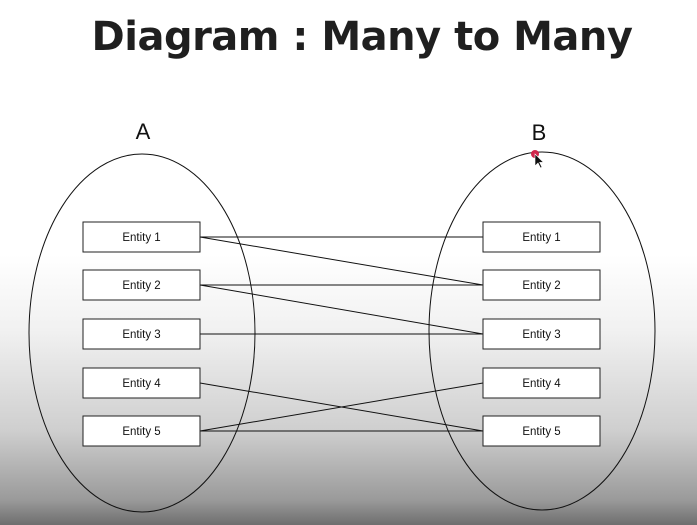  I want to click on set-b-entities: Entity 1 Entity 2 Entity 3 Entity 4 Entity 5, so click(541, 334).